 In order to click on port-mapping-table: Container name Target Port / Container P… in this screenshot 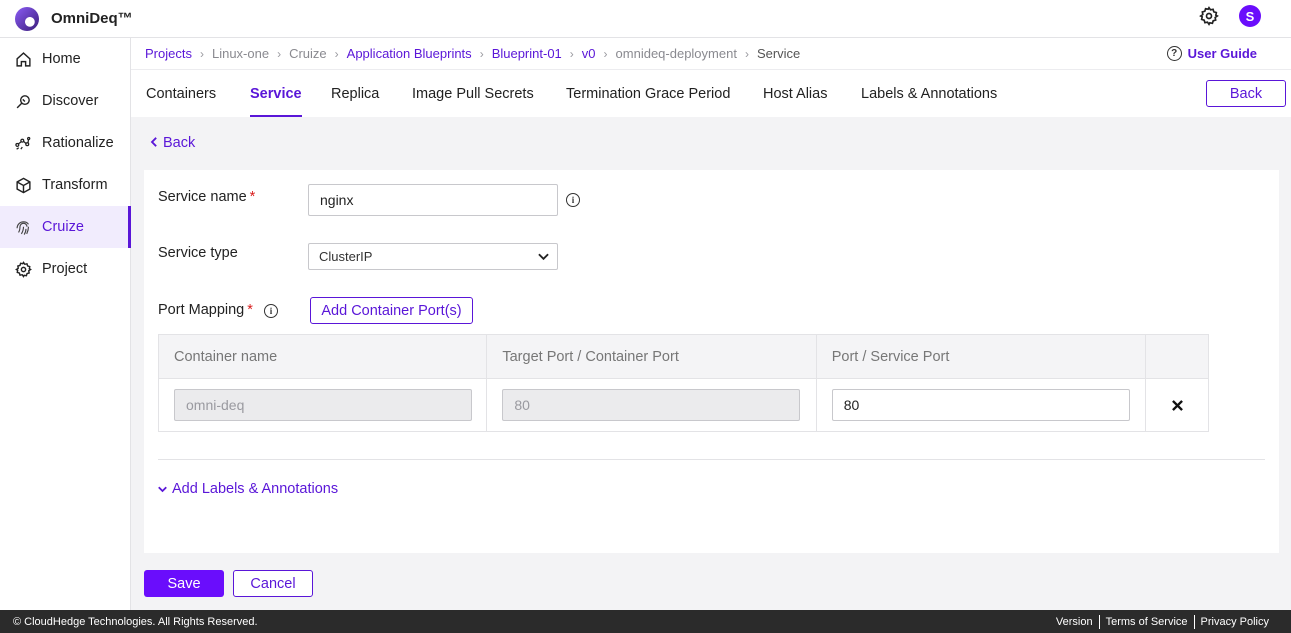, I will do `click(683, 383)`.